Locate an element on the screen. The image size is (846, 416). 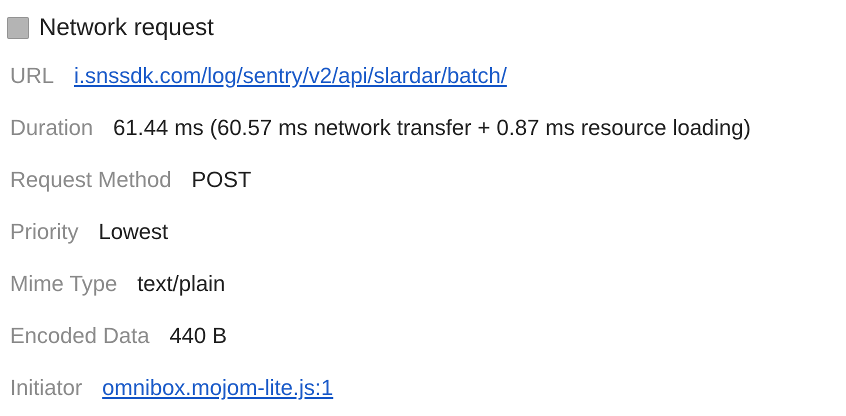
field-label: Priority is located at coordinates (44, 232).